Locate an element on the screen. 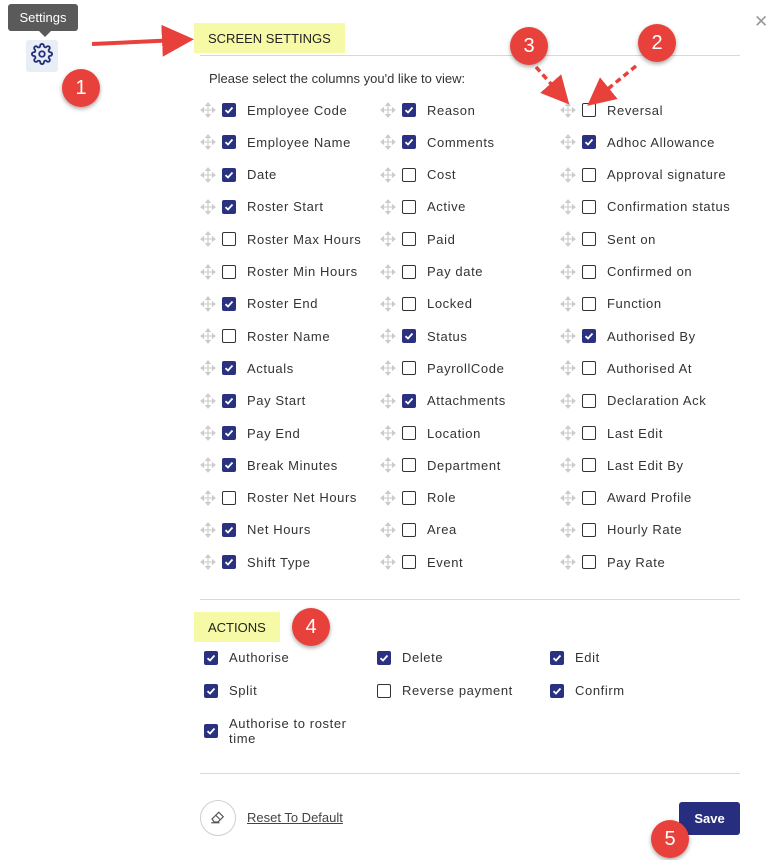  column-option: Approval signature is located at coordinates (643, 175).